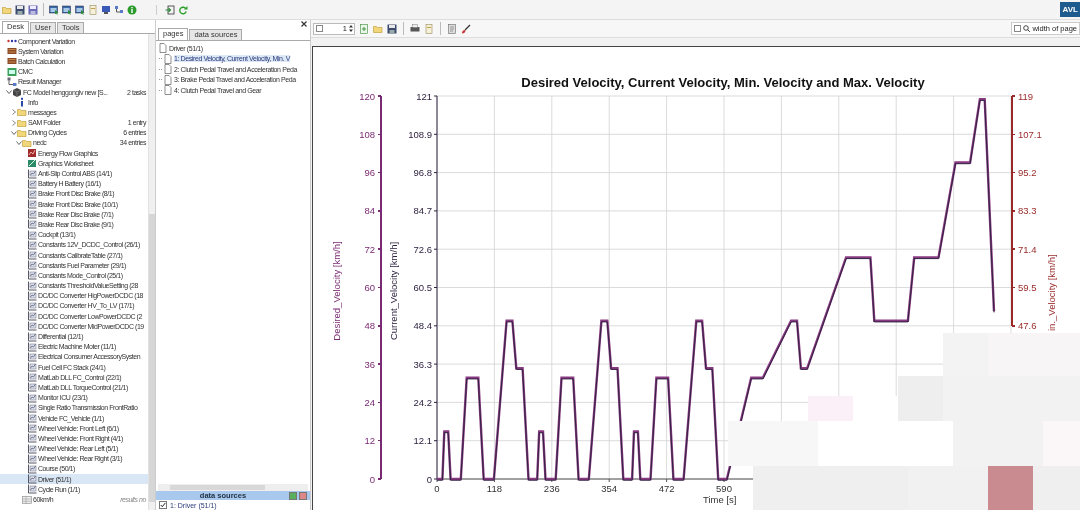 This screenshot has height=510, width=1080. I want to click on tick-label: 71.4, so click(1027, 249).